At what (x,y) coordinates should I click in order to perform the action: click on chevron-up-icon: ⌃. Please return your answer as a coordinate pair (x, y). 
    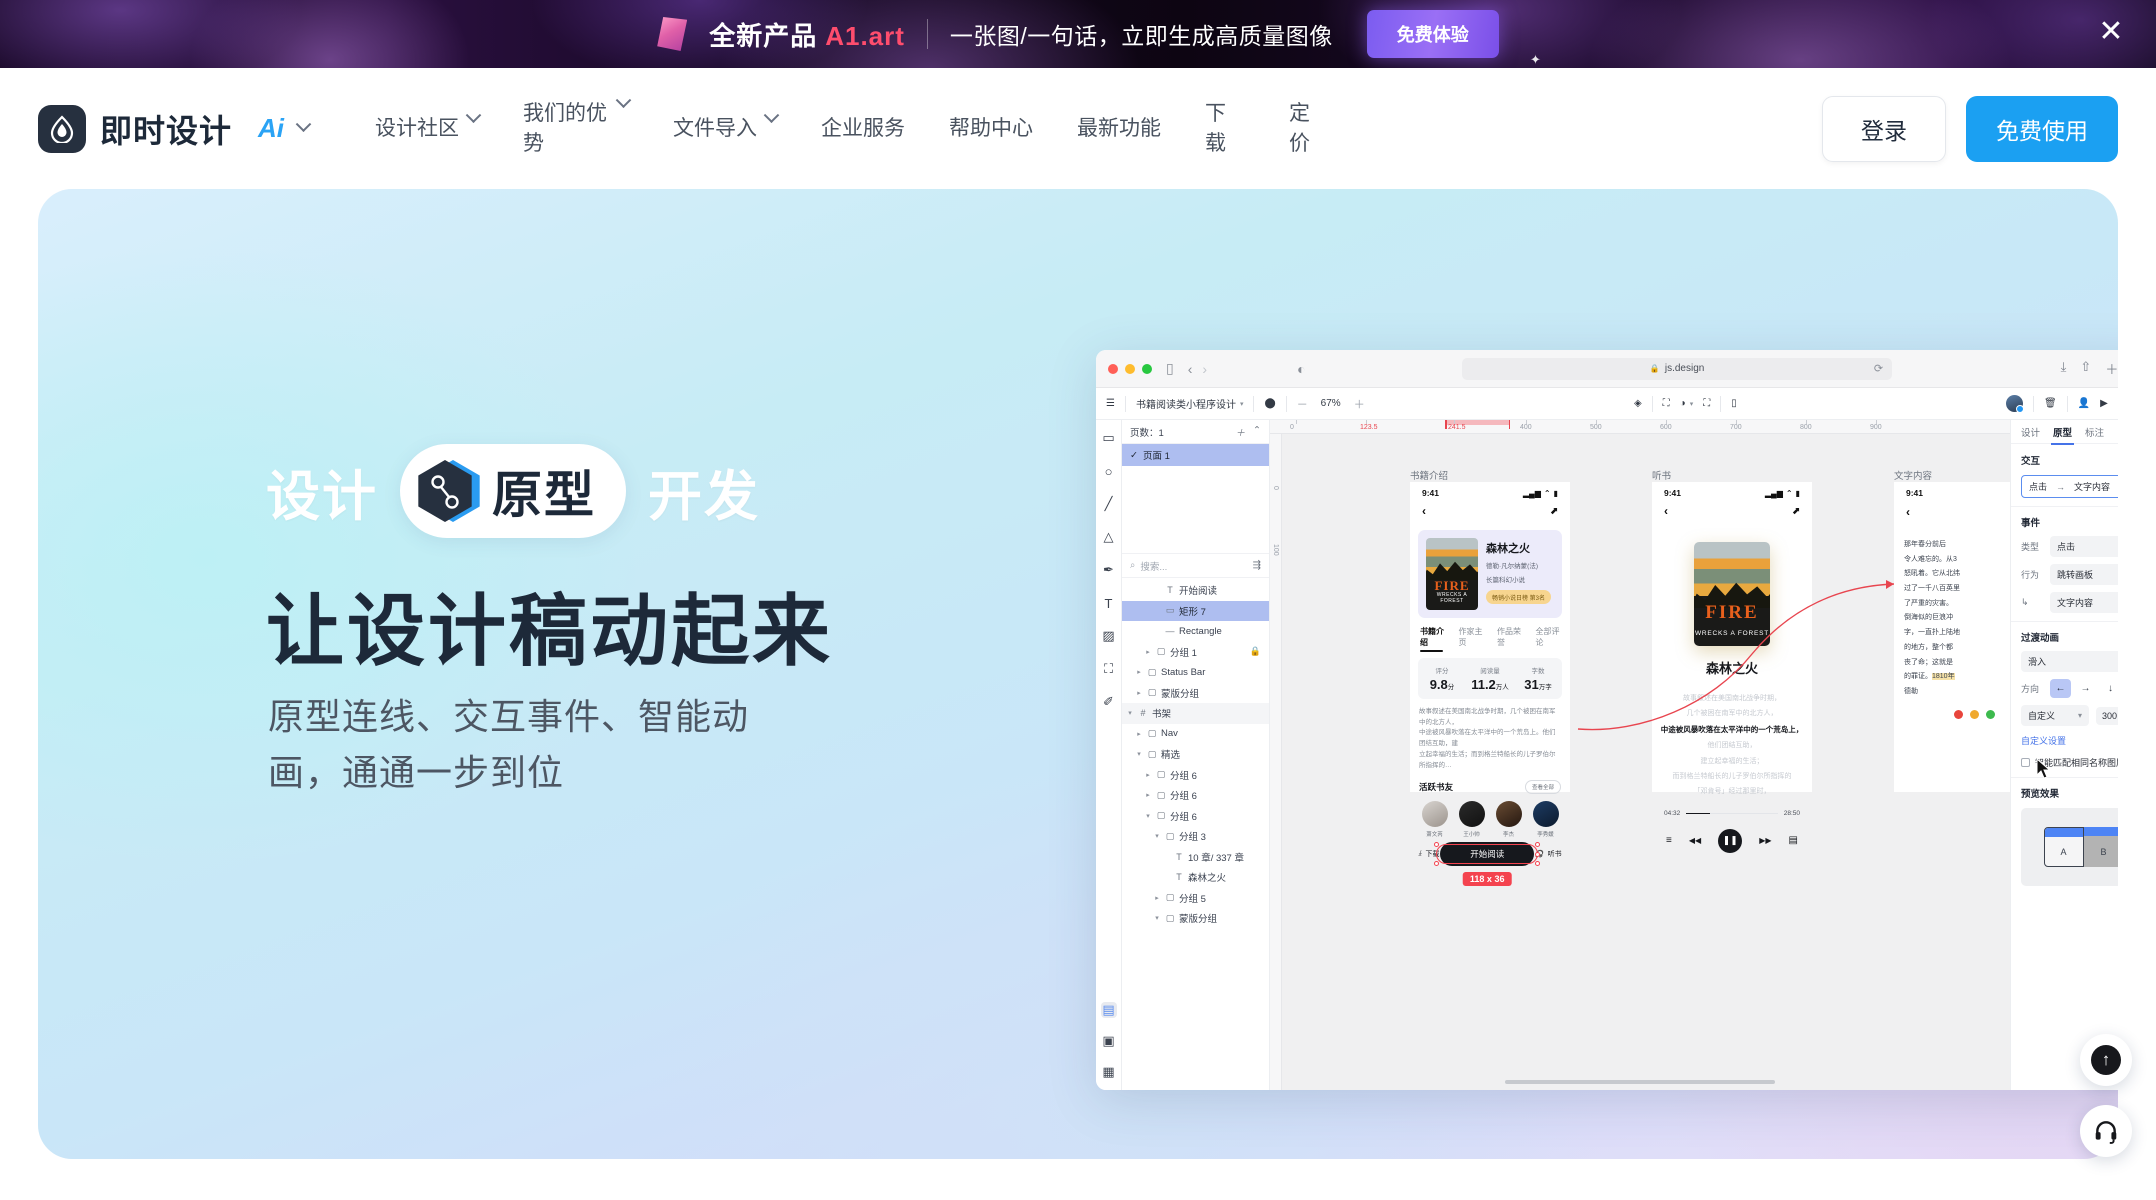
    Looking at the image, I should click on (1257, 432).